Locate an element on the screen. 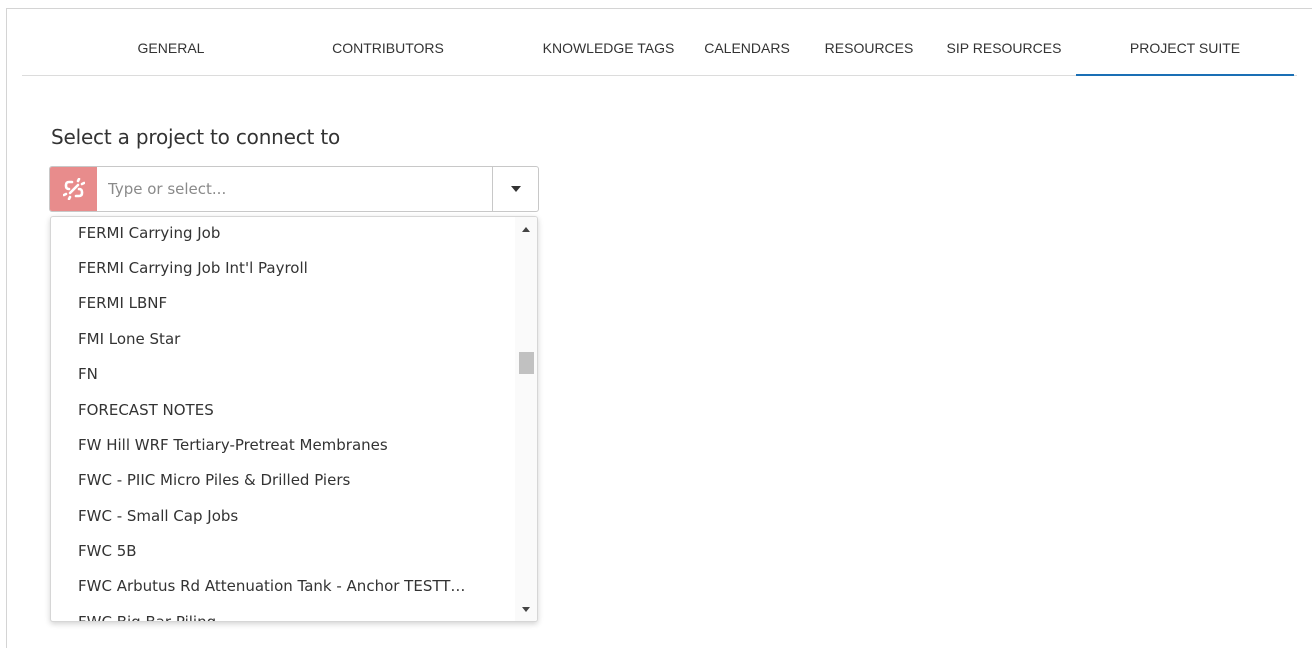 The width and height of the screenshot is (1314, 648). list-item: FMI Lone Star is located at coordinates (293, 341).